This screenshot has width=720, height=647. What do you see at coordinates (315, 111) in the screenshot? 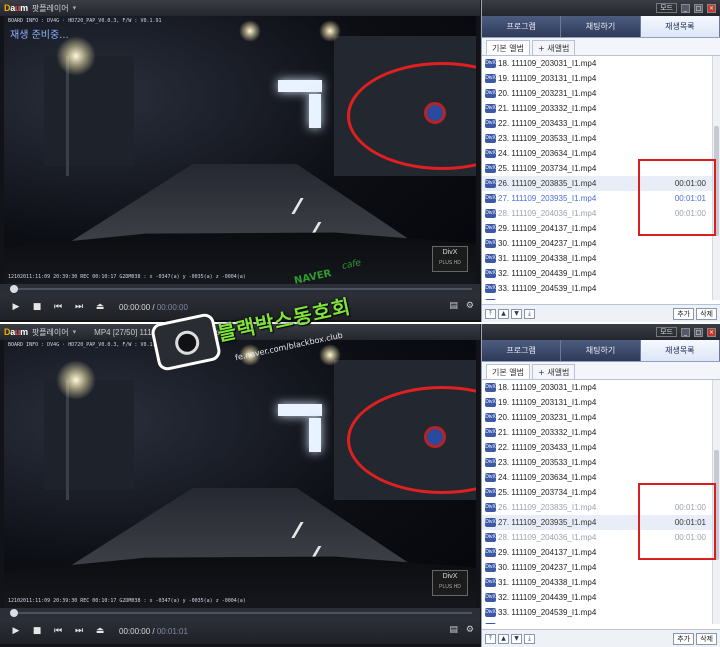
I see `building-window-light` at bounding box center [315, 111].